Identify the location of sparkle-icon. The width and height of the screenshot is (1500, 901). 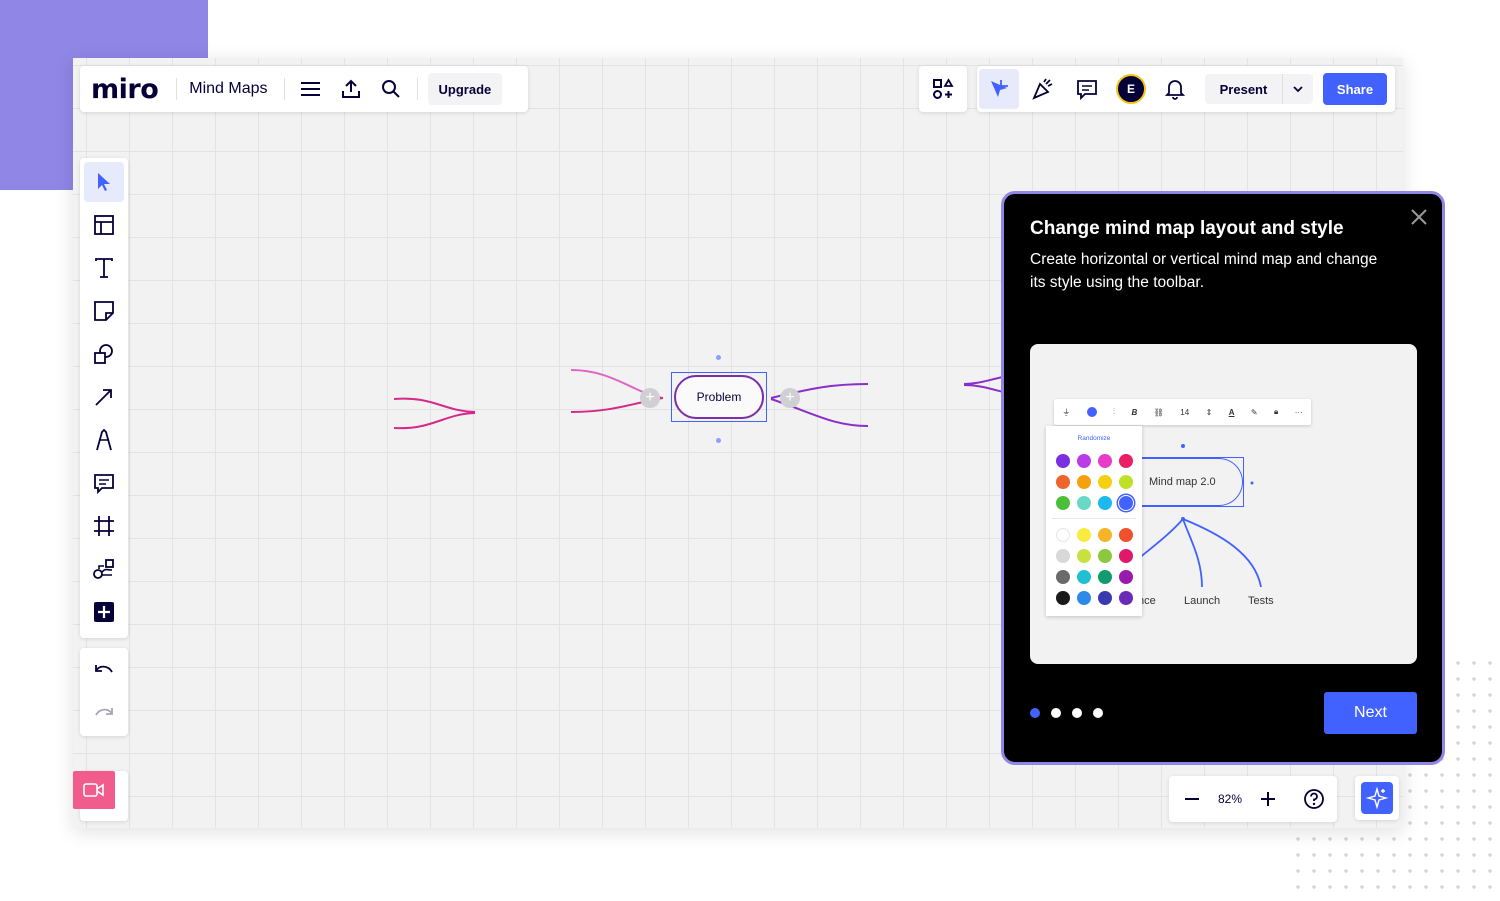
(1377, 798).